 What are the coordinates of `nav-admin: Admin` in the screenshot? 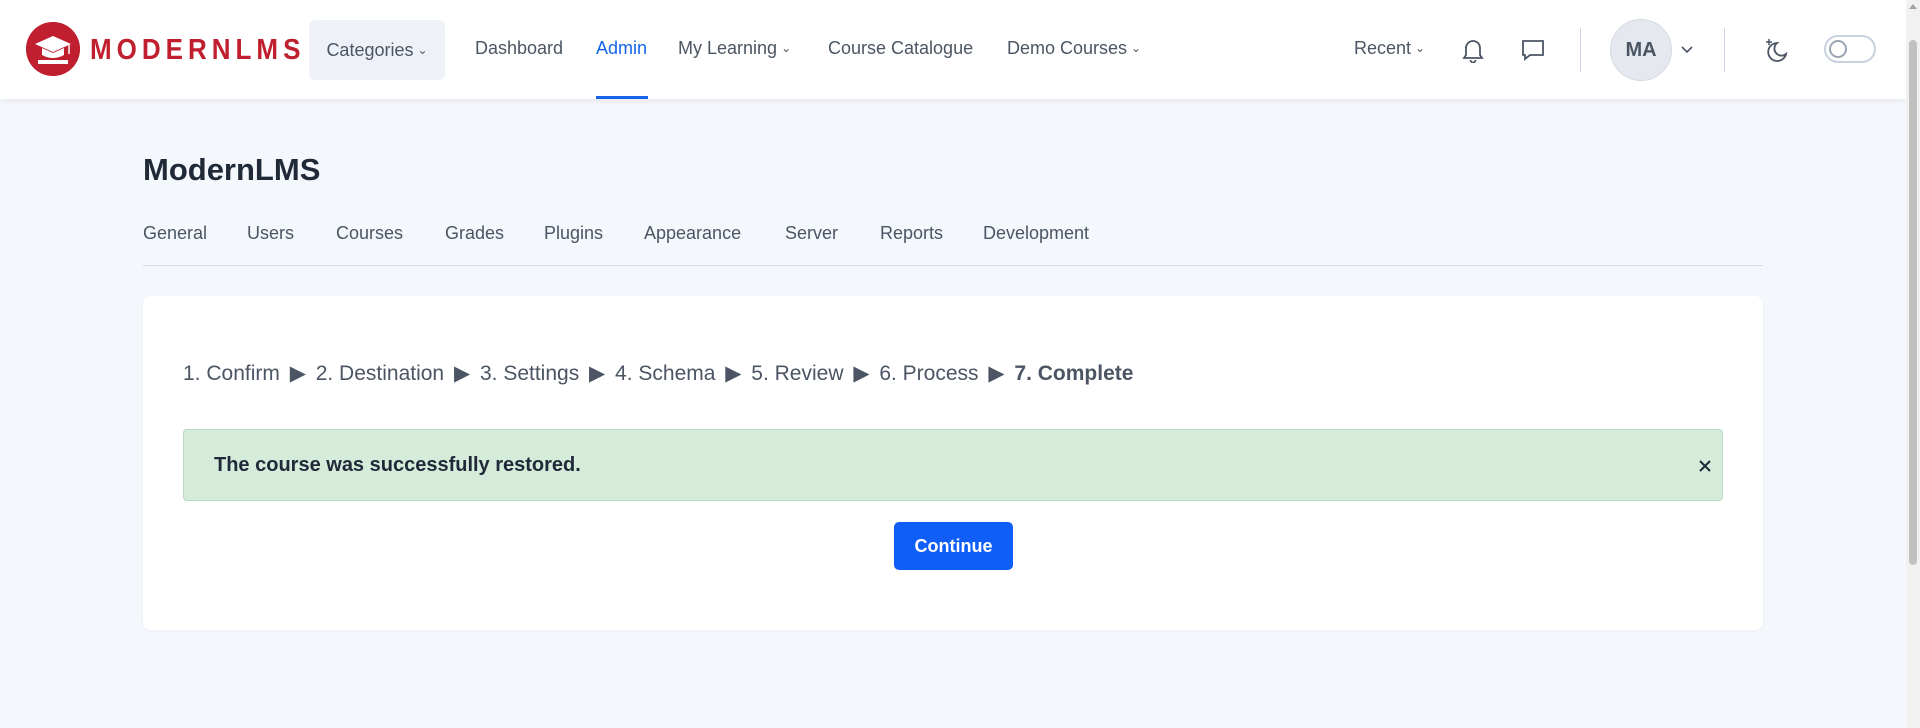 It's located at (621, 48).